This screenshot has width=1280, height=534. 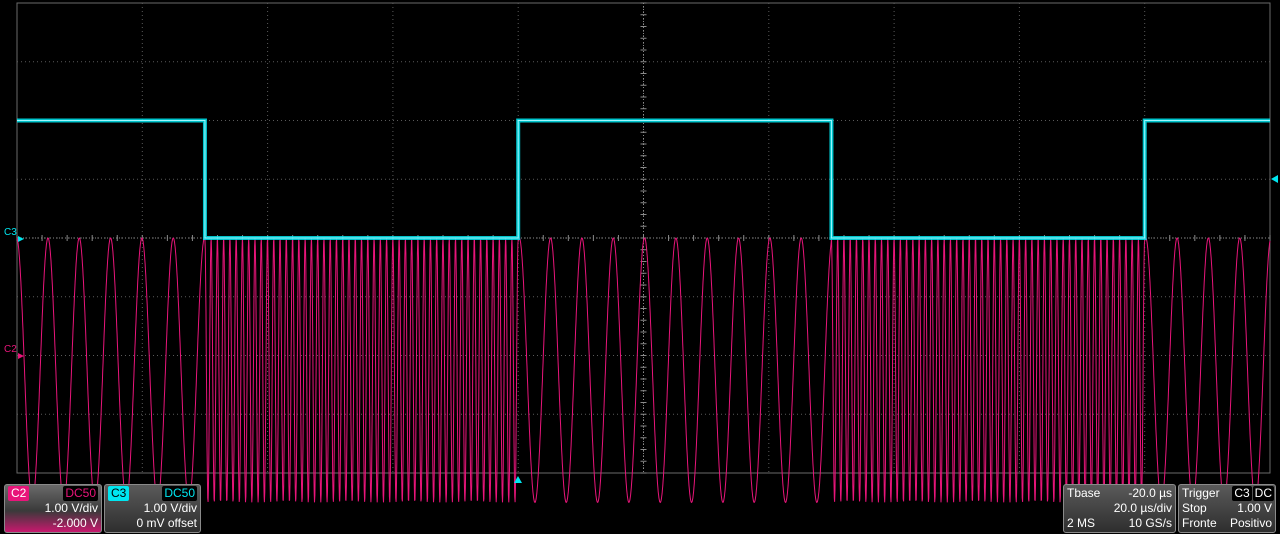 What do you see at coordinates (1254, 508) in the screenshot?
I see `trigger-level: 1.00 V` at bounding box center [1254, 508].